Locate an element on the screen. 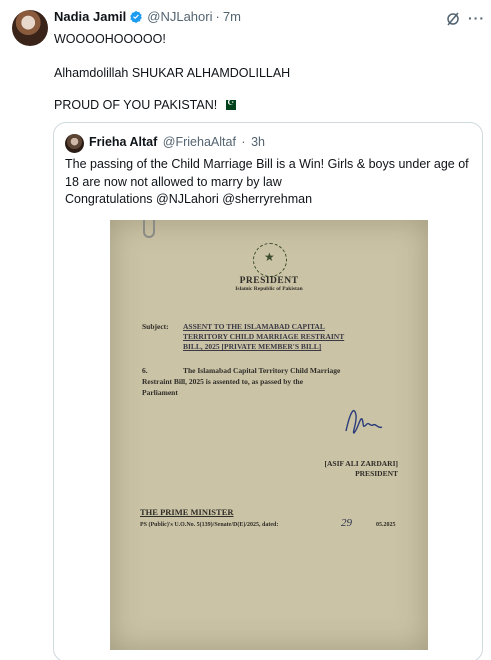 The width and height of the screenshot is (491, 660). tweet-text-line: WOOOOHOOOOO! is located at coordinates (110, 39).